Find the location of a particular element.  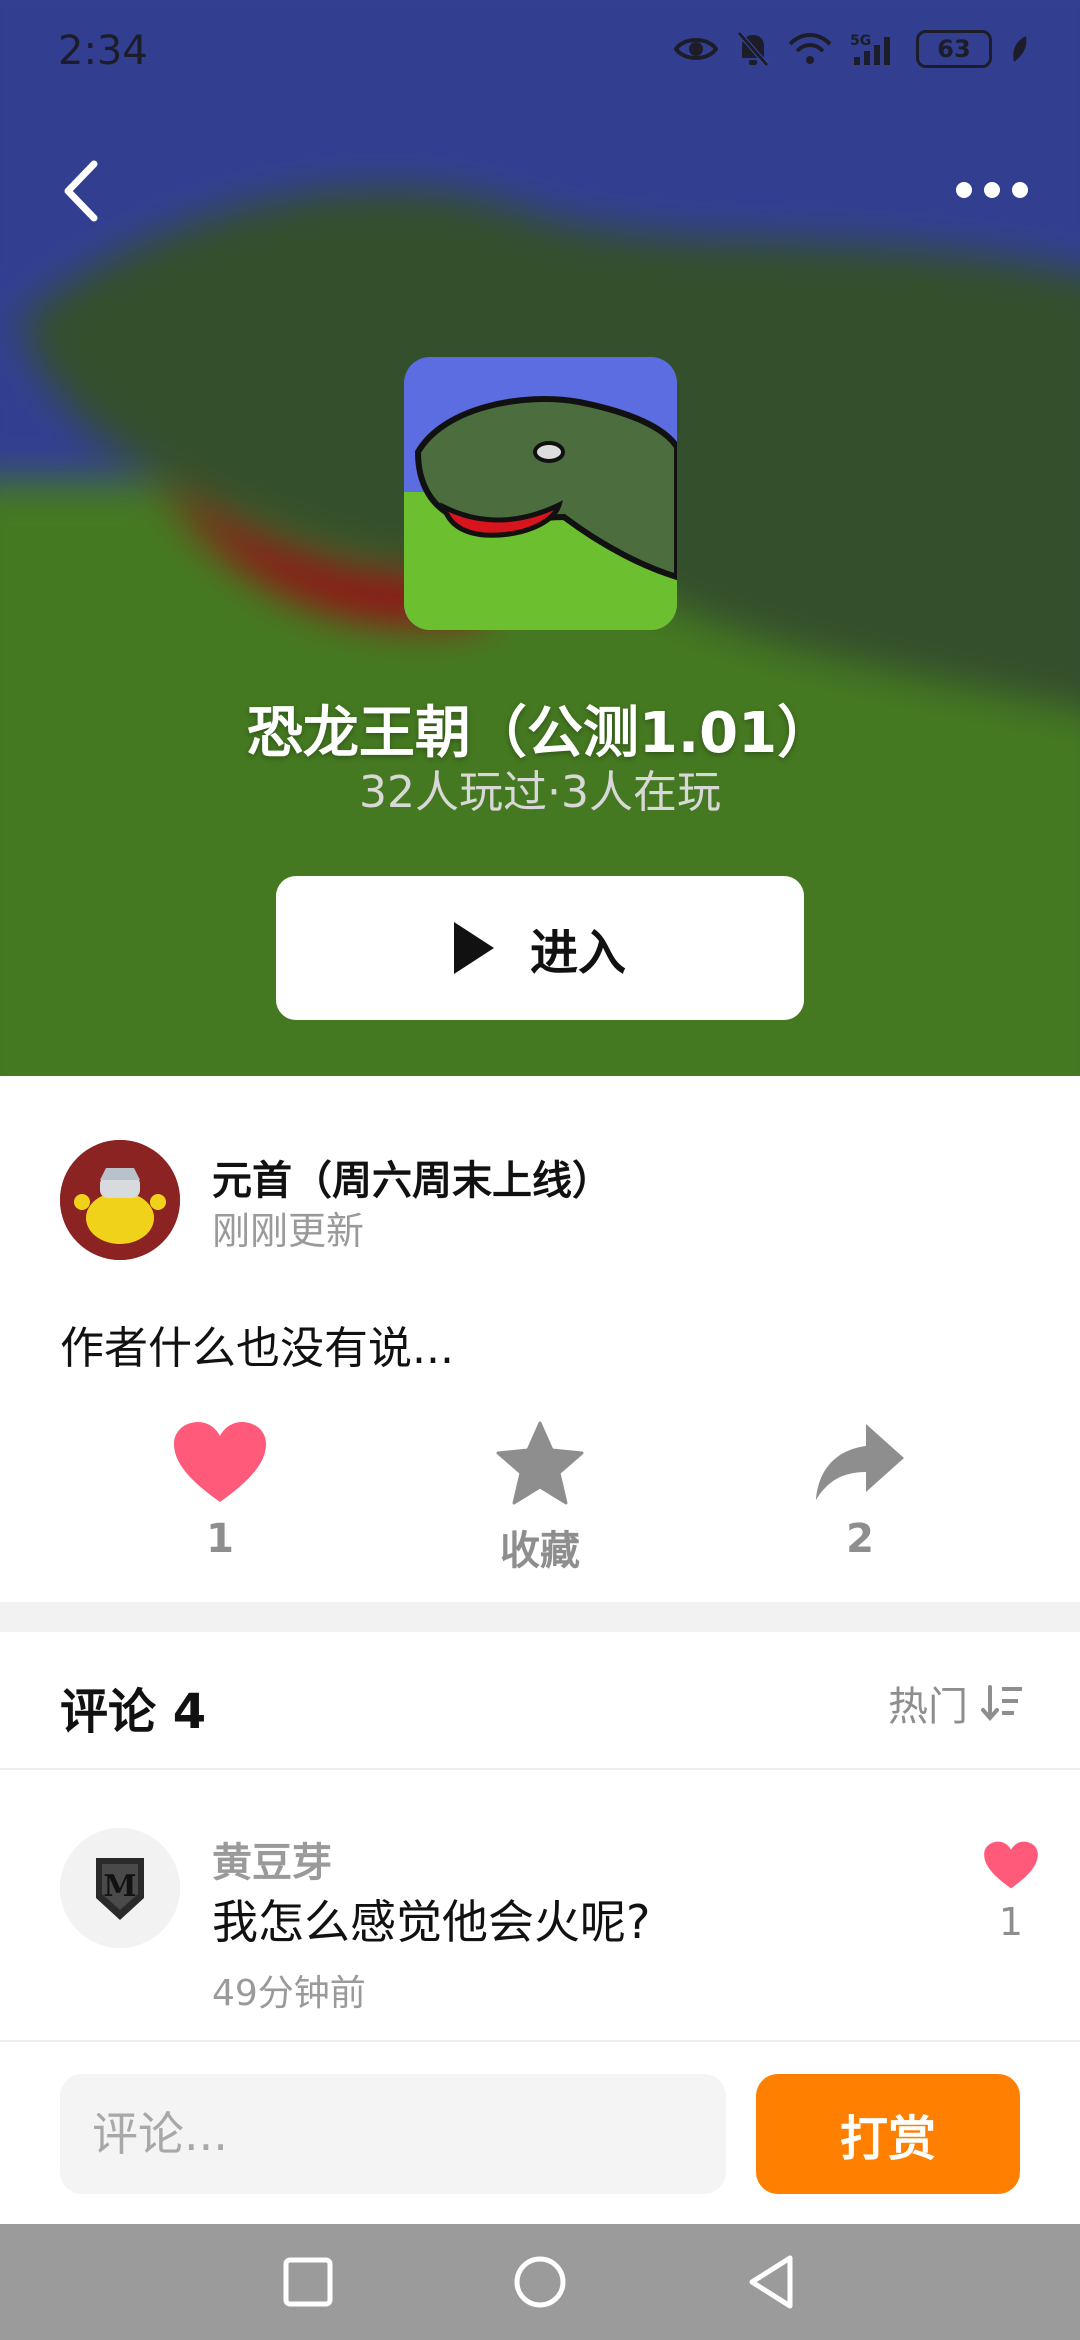

share-arrow-icon is located at coordinates (860, 1462).